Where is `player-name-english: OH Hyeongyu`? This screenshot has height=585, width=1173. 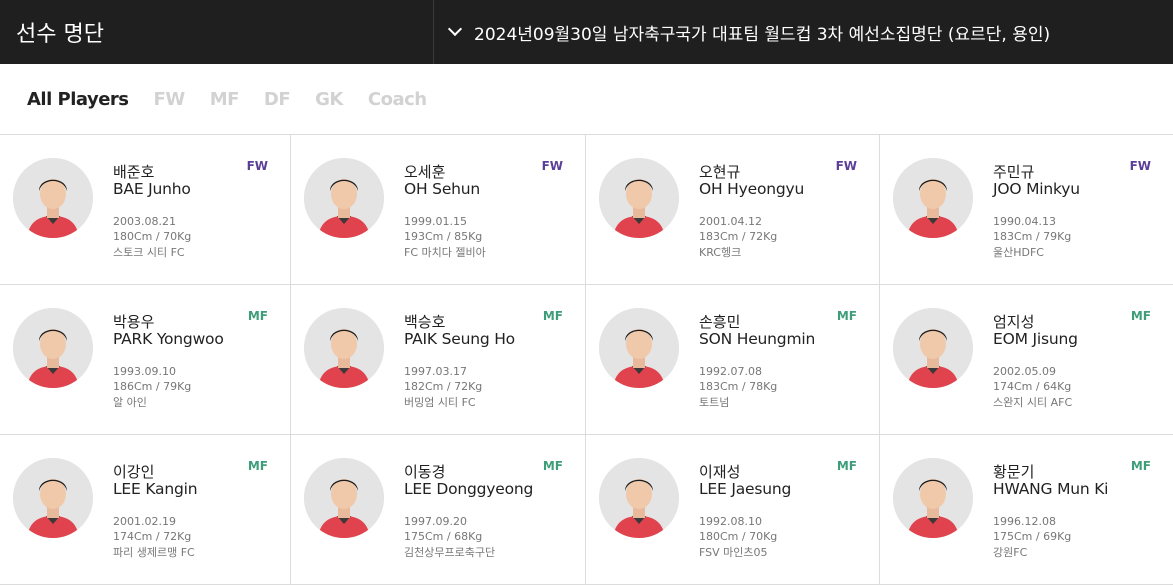
player-name-english: OH Hyeongyu is located at coordinates (752, 189).